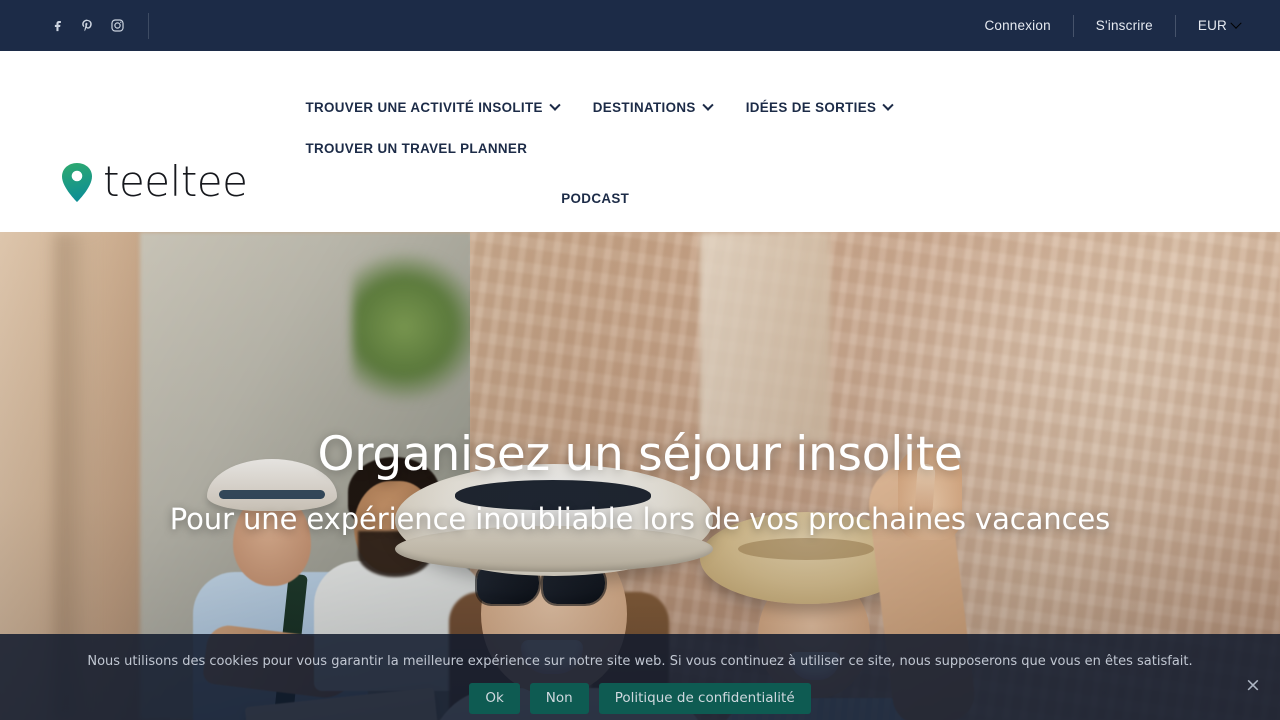 The width and height of the screenshot is (1280, 720). Describe the element at coordinates (1124, 25) in the screenshot. I see `signup-link: S'inscrire` at that location.